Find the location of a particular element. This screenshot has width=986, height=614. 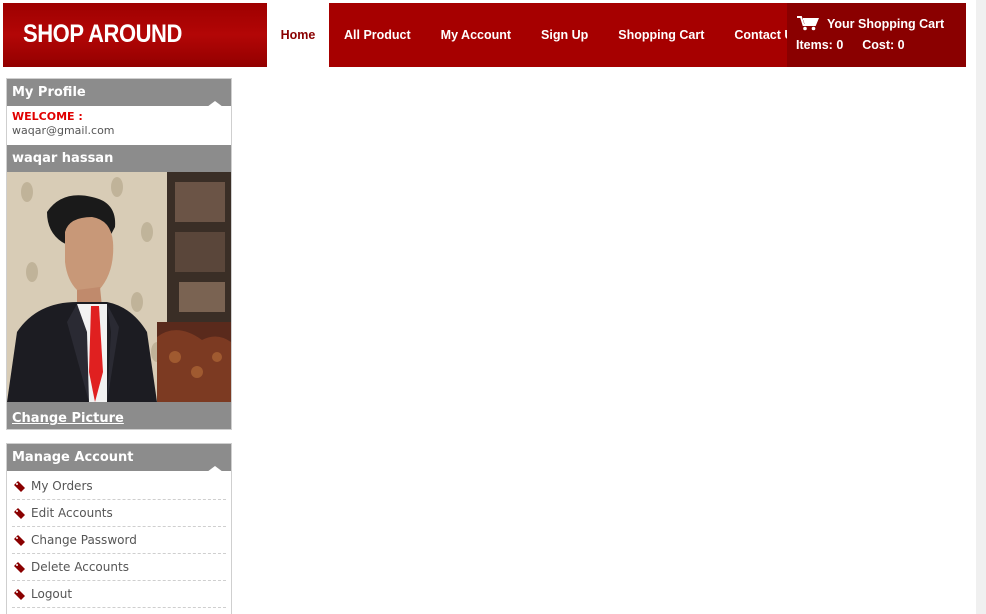

nav-home: Home is located at coordinates (298, 35).